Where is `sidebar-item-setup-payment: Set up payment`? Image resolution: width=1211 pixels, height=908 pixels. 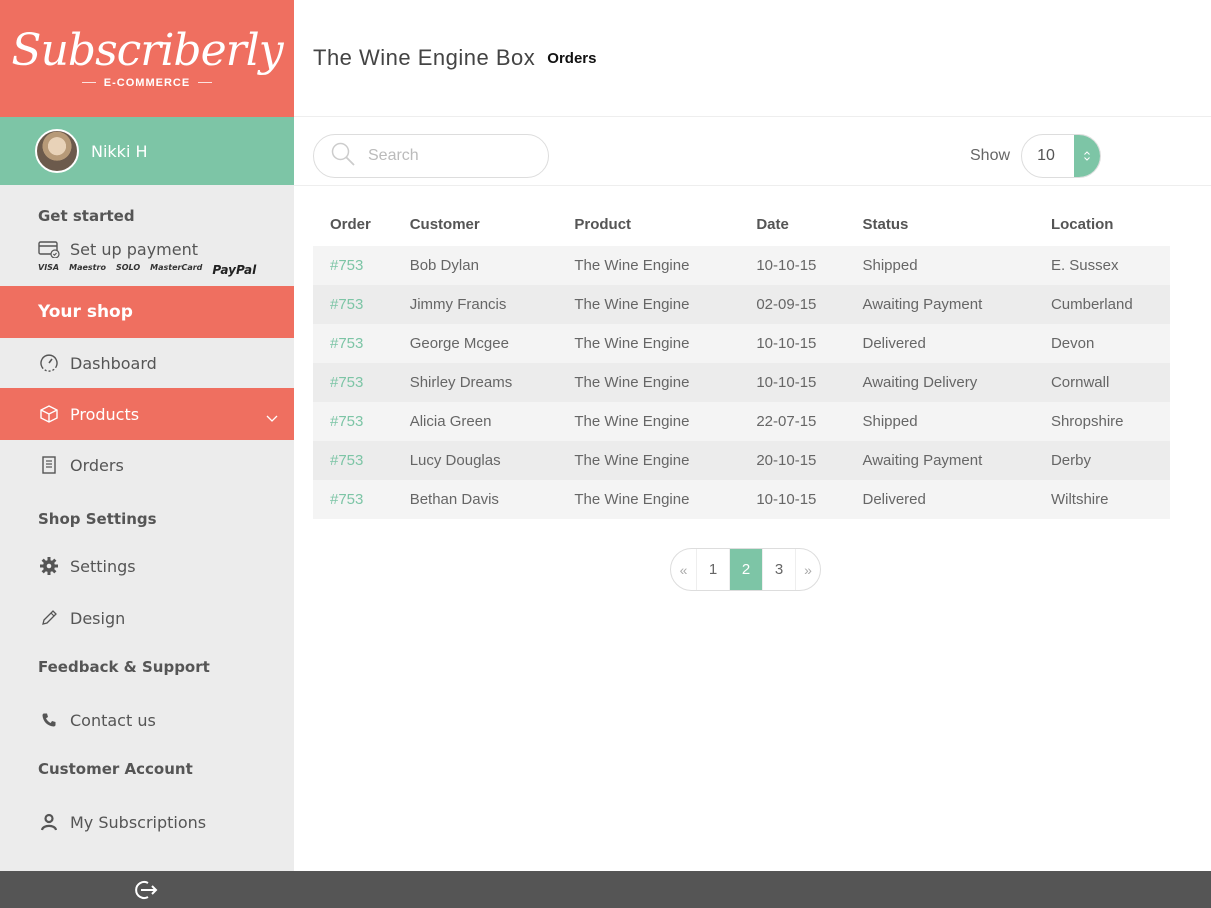
sidebar-item-setup-payment: Set up payment is located at coordinates (147, 249).